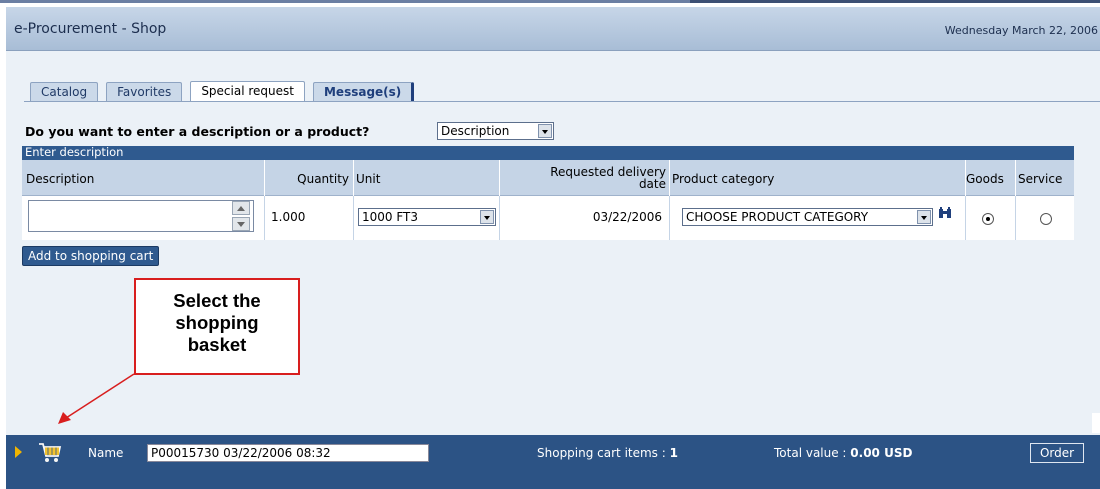 This screenshot has height=489, width=1100. What do you see at coordinates (607, 453) in the screenshot?
I see `cart-items-count: Shopping cart items : 1` at bounding box center [607, 453].